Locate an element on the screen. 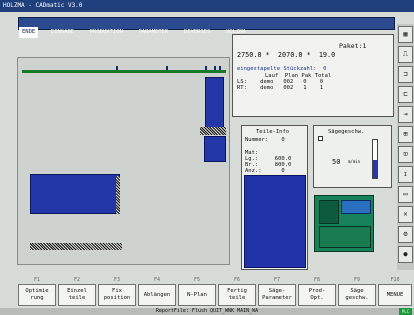 This screenshot has width=414, height=315. teile-nummer: Nummer: 0 is located at coordinates (265, 140).